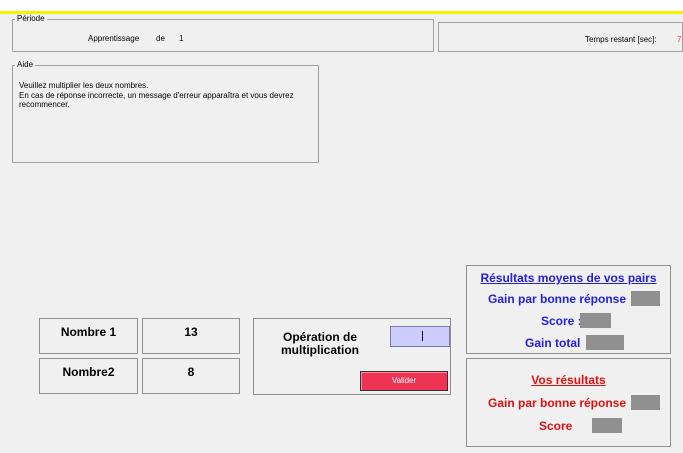 The height and width of the screenshot is (453, 683). I want to click on de-label: de, so click(160, 38).